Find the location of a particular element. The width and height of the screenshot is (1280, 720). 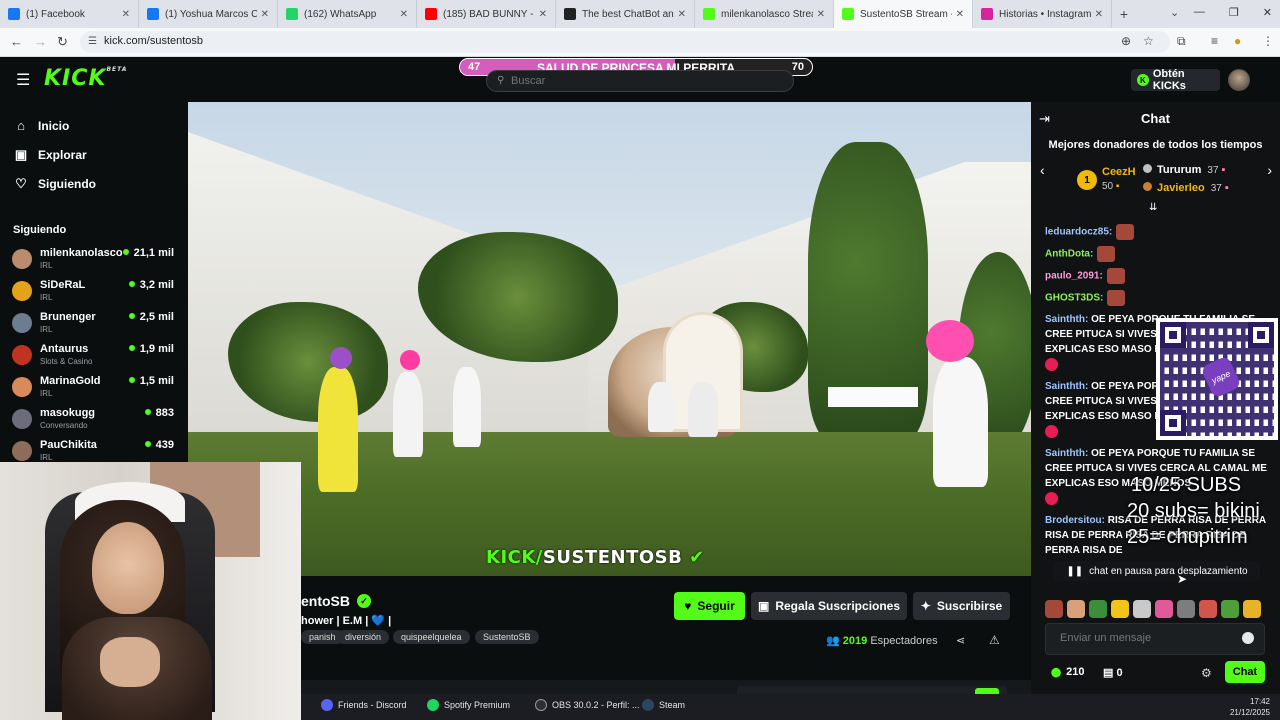

channel-viewer-count: 1,9 mil is located at coordinates (151, 349).